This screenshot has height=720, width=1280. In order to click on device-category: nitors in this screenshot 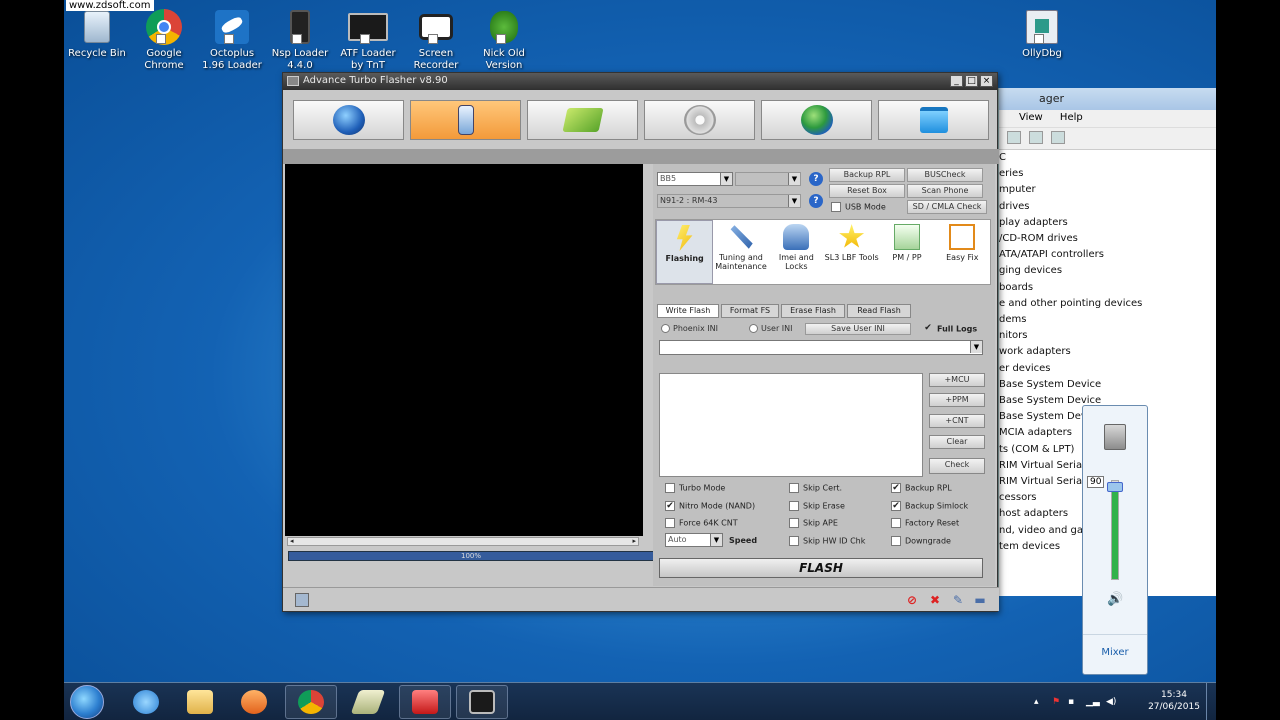, I will do `click(1107, 336)`.